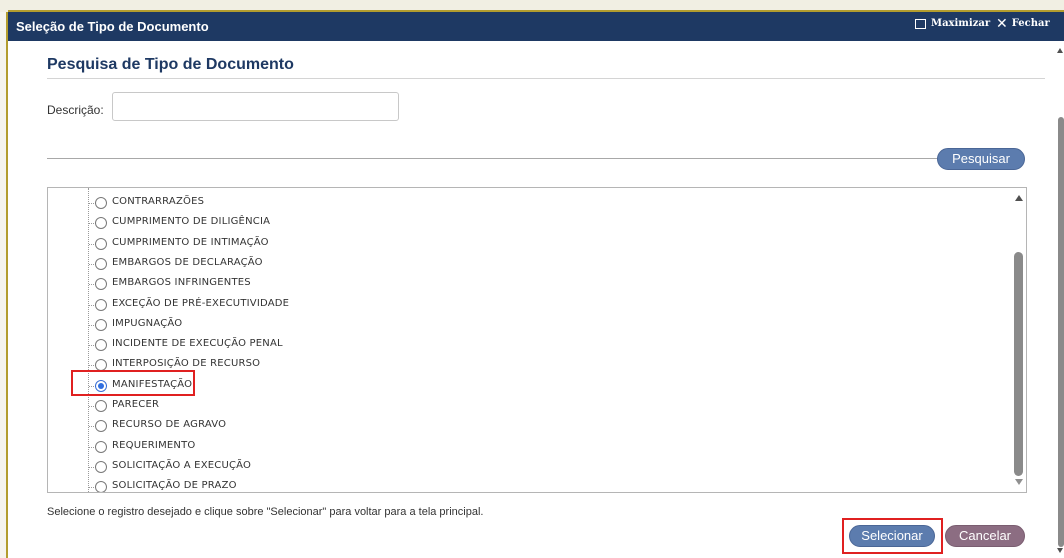  I want to click on list-item: INCIDENTE DE EXECUÇÃO PENAL, so click(528, 345).